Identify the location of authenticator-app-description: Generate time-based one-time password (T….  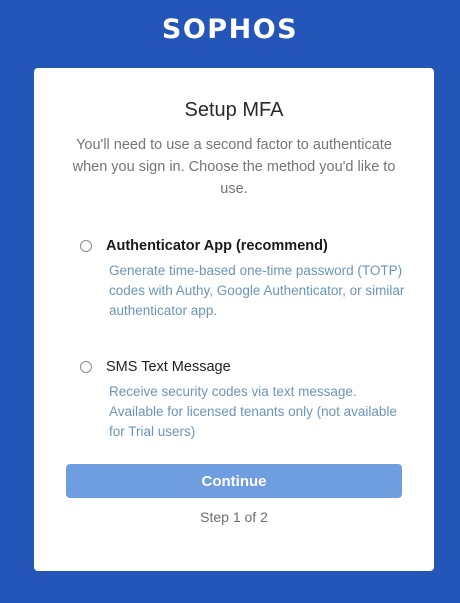
(257, 290).